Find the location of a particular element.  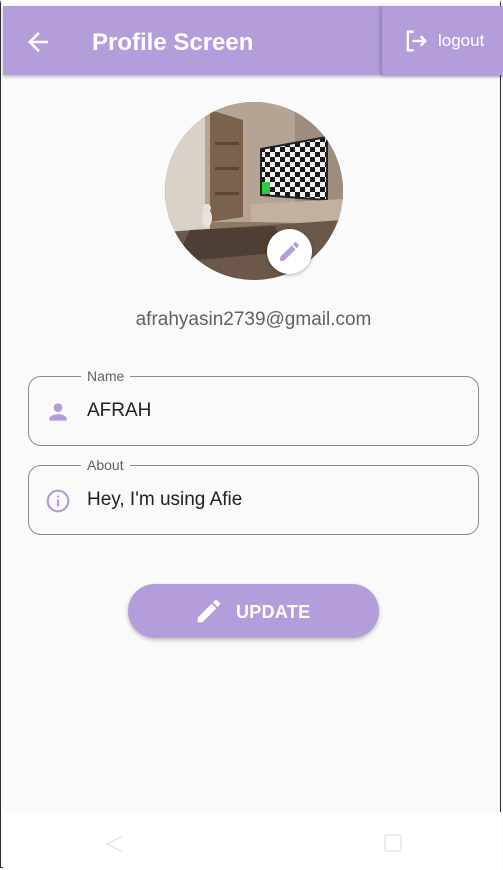

update-button: UPDATE is located at coordinates (253, 611).